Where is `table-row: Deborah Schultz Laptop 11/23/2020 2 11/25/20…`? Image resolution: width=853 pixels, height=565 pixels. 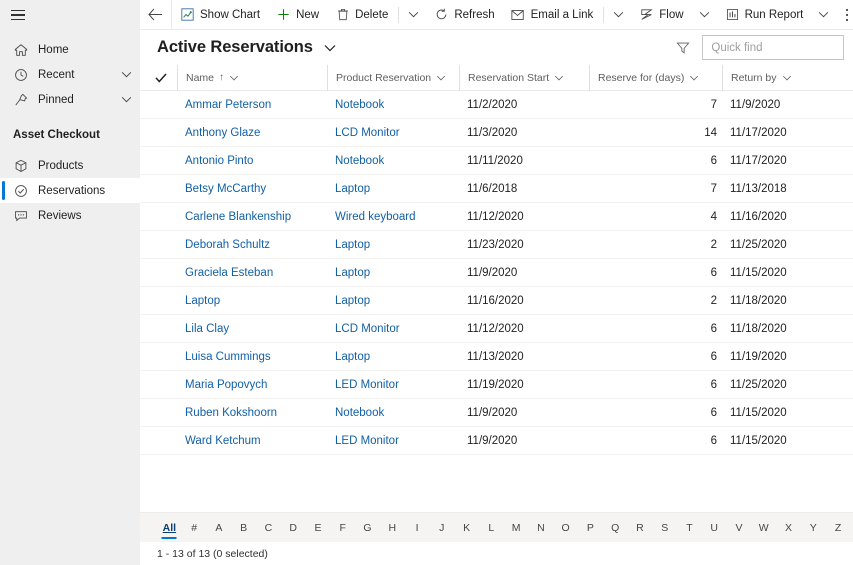
table-row: Deborah Schultz Laptop 11/23/2020 2 11/25/20… is located at coordinates (496, 245).